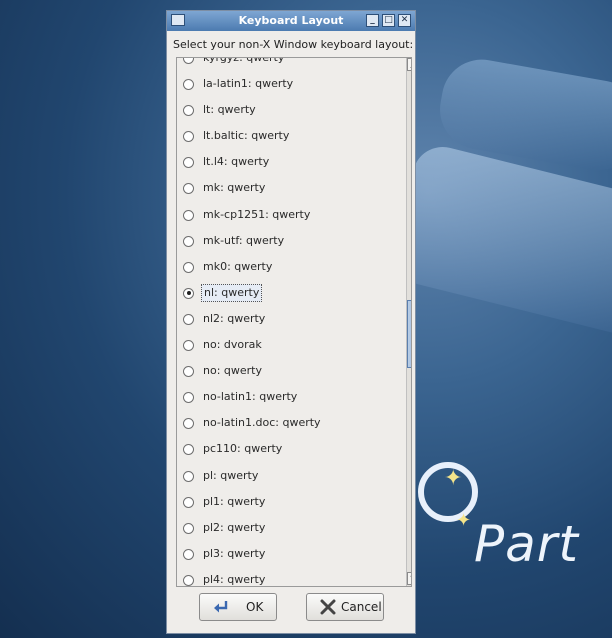 This screenshot has width=612, height=638. I want to click on layout-list-item: no-latin1.doc: qwerty, so click(287, 424).